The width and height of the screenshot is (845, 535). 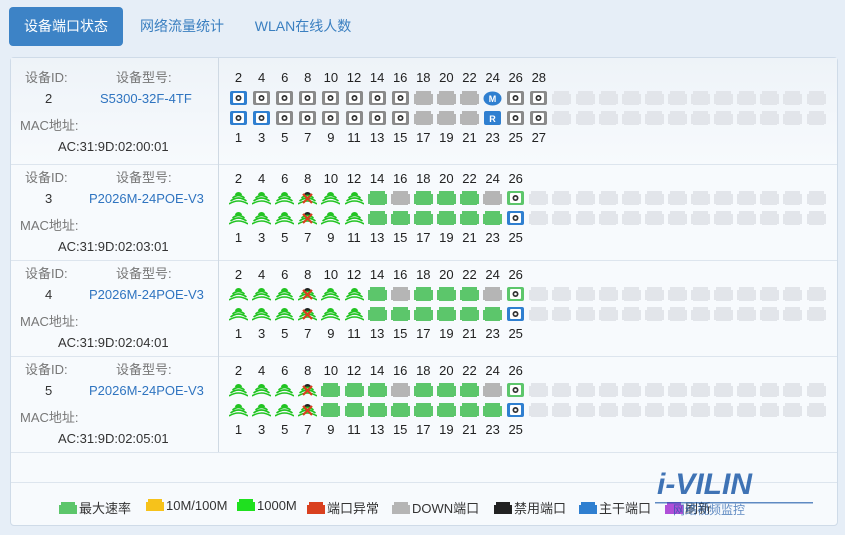 I want to click on tab-traffic-stats: 网络流量统计, so click(x=182, y=26).